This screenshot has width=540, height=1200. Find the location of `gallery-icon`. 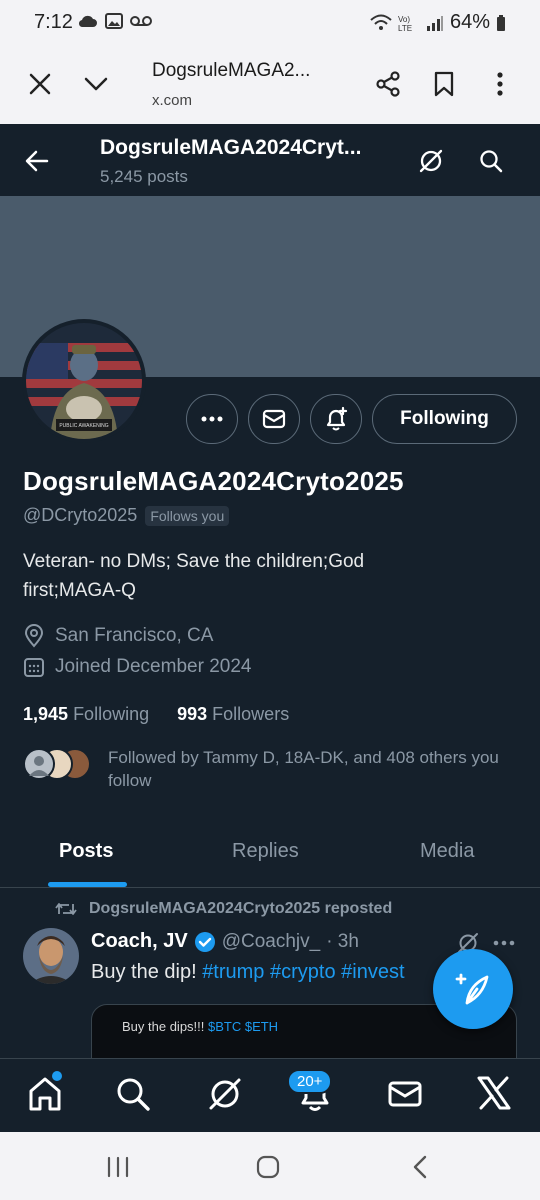

gallery-icon is located at coordinates (114, 21).